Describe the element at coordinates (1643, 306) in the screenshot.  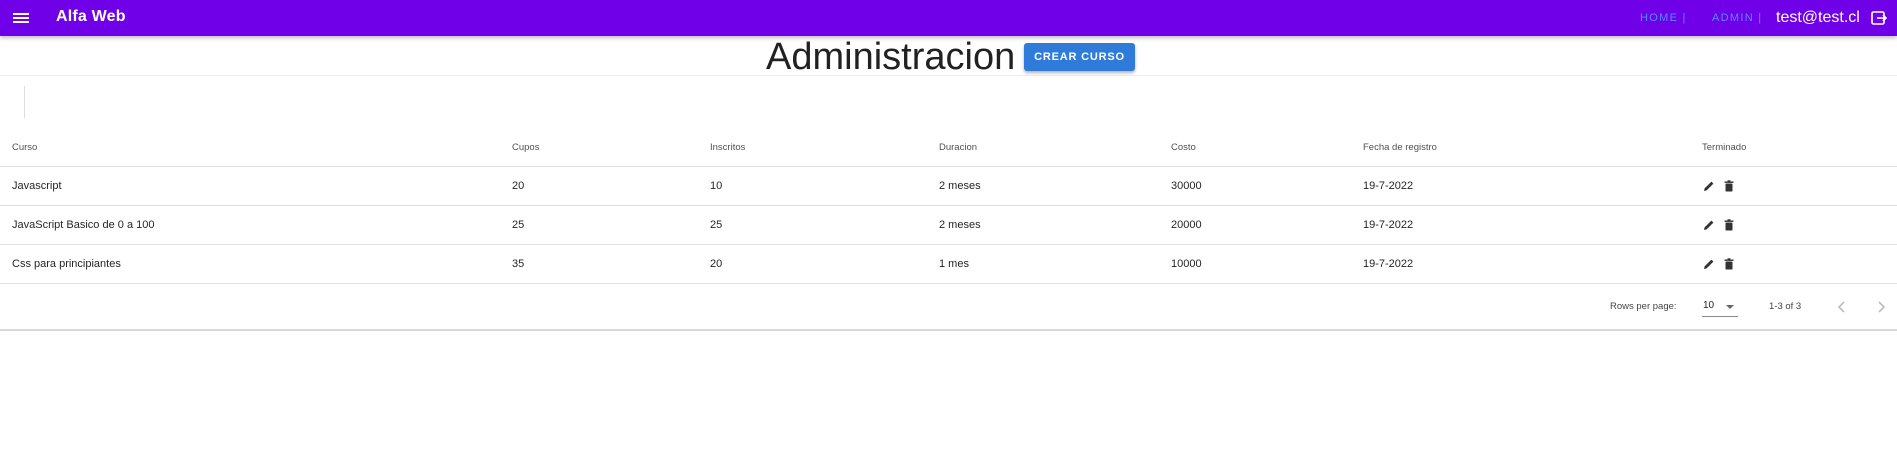
I see `rows-per-page-label: Rows per page:` at that location.